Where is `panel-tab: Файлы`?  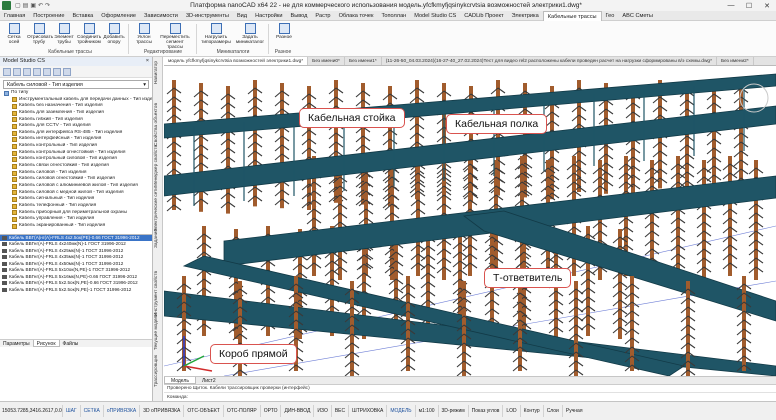
panel-tab: Файлы is located at coordinates (71, 343).